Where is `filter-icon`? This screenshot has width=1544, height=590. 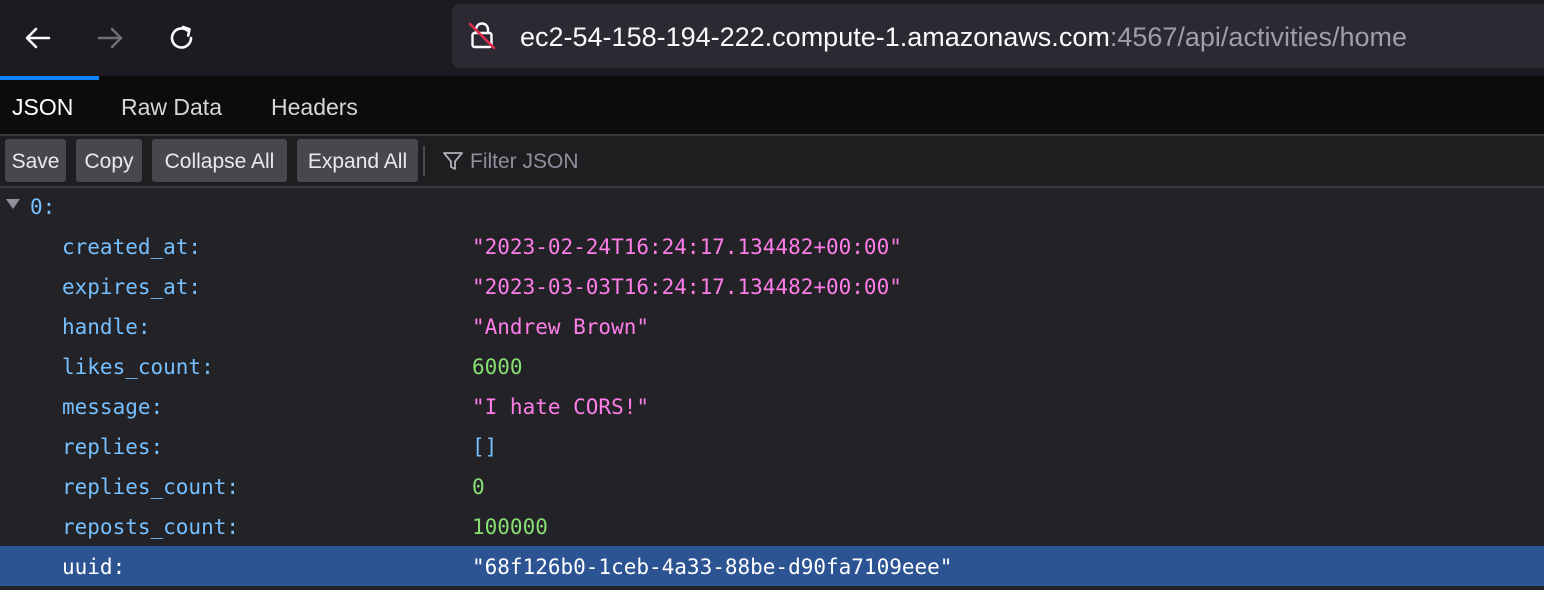
filter-icon is located at coordinates (453, 161).